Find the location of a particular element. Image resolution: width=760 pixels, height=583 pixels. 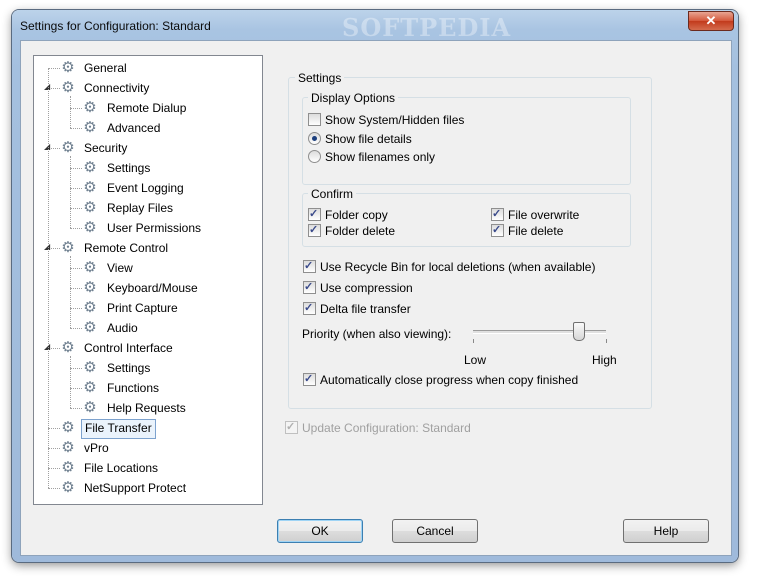

tree-item-security: ◢ ⚙ Security is located at coordinates (148, 148).